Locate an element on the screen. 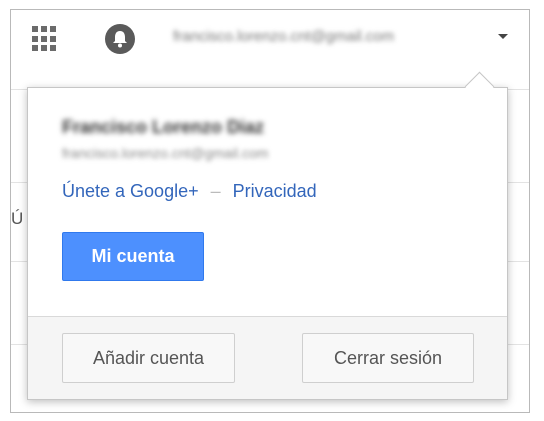 The height and width of the screenshot is (421, 544). caret-down-icon is located at coordinates (503, 36).